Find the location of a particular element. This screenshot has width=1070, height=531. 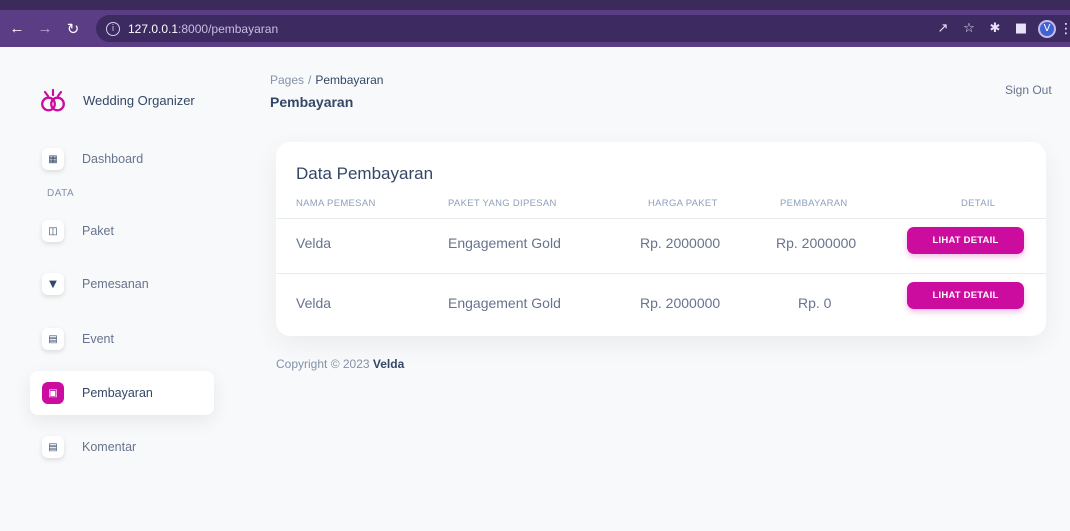

payment-icon: ▣ is located at coordinates (53, 393).